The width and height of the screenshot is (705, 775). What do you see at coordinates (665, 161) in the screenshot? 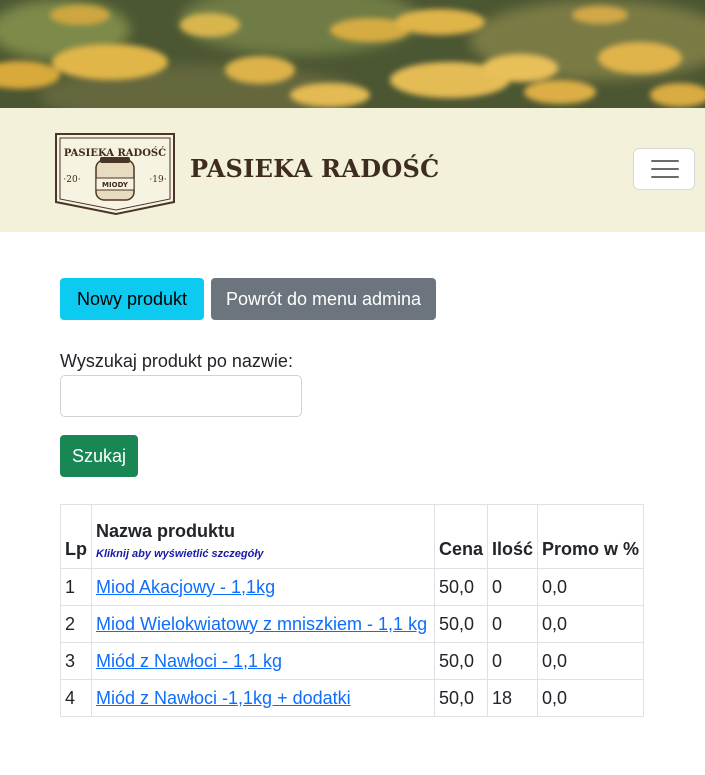
I see `hamburger-icon` at bounding box center [665, 161].